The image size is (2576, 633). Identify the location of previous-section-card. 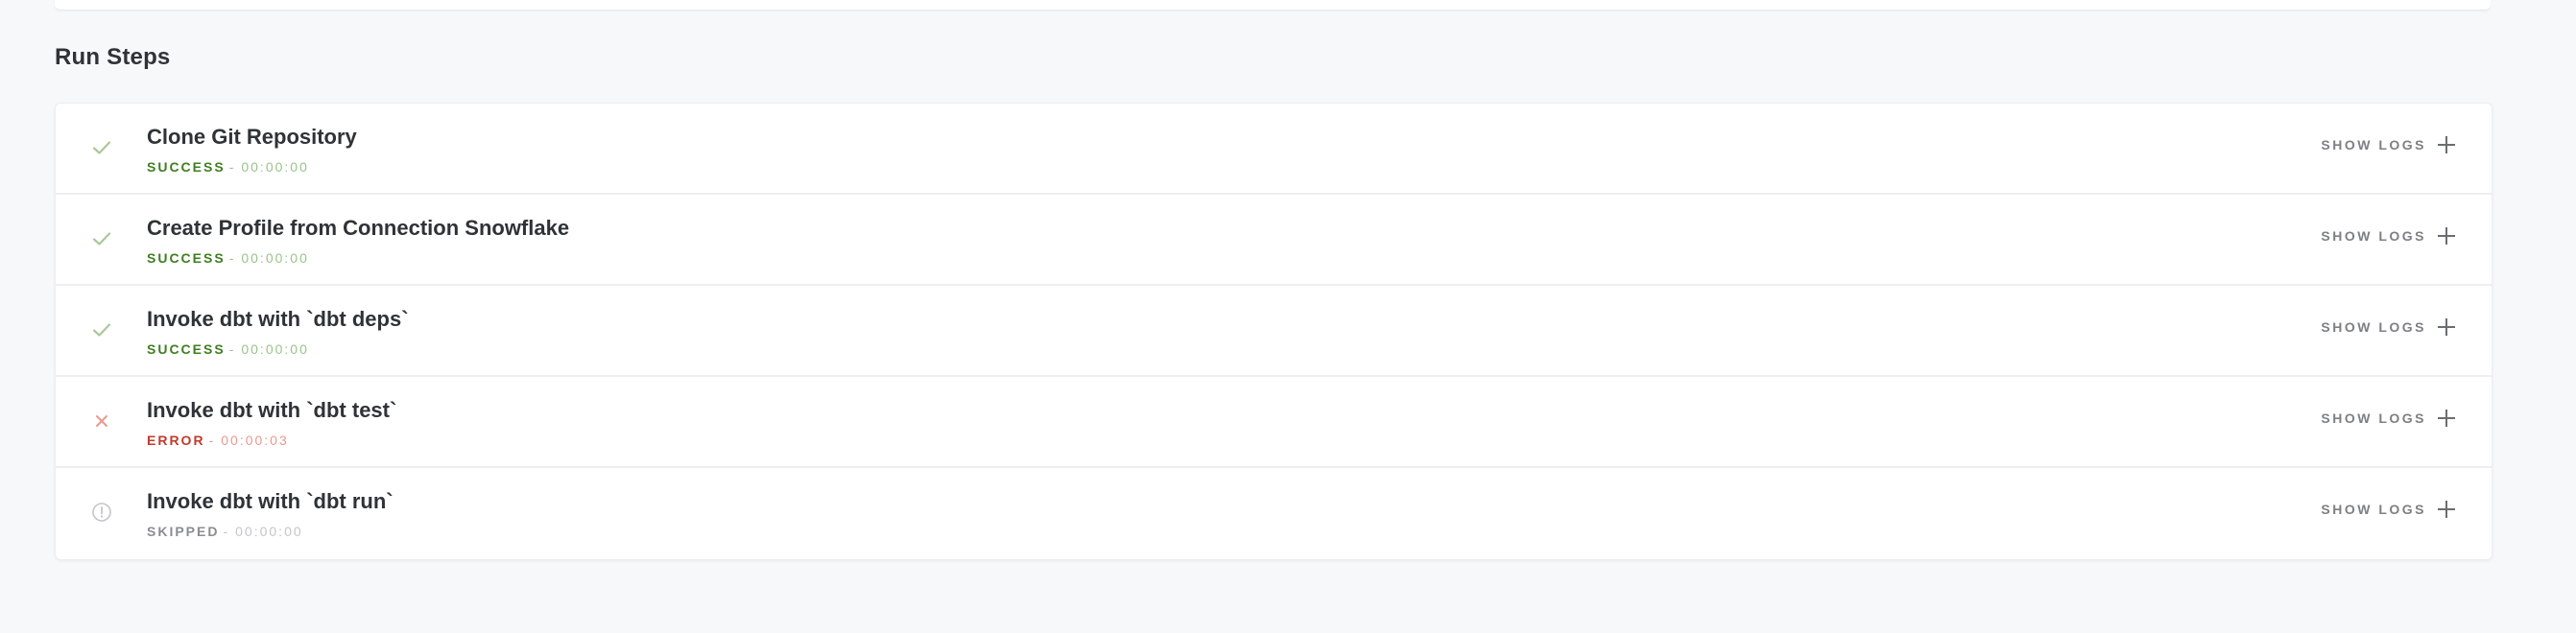
(1273, 6).